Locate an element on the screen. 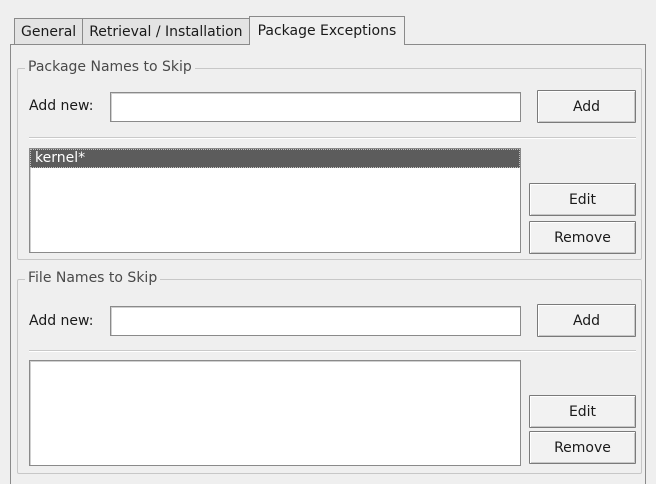  package-separator is located at coordinates (332, 138).